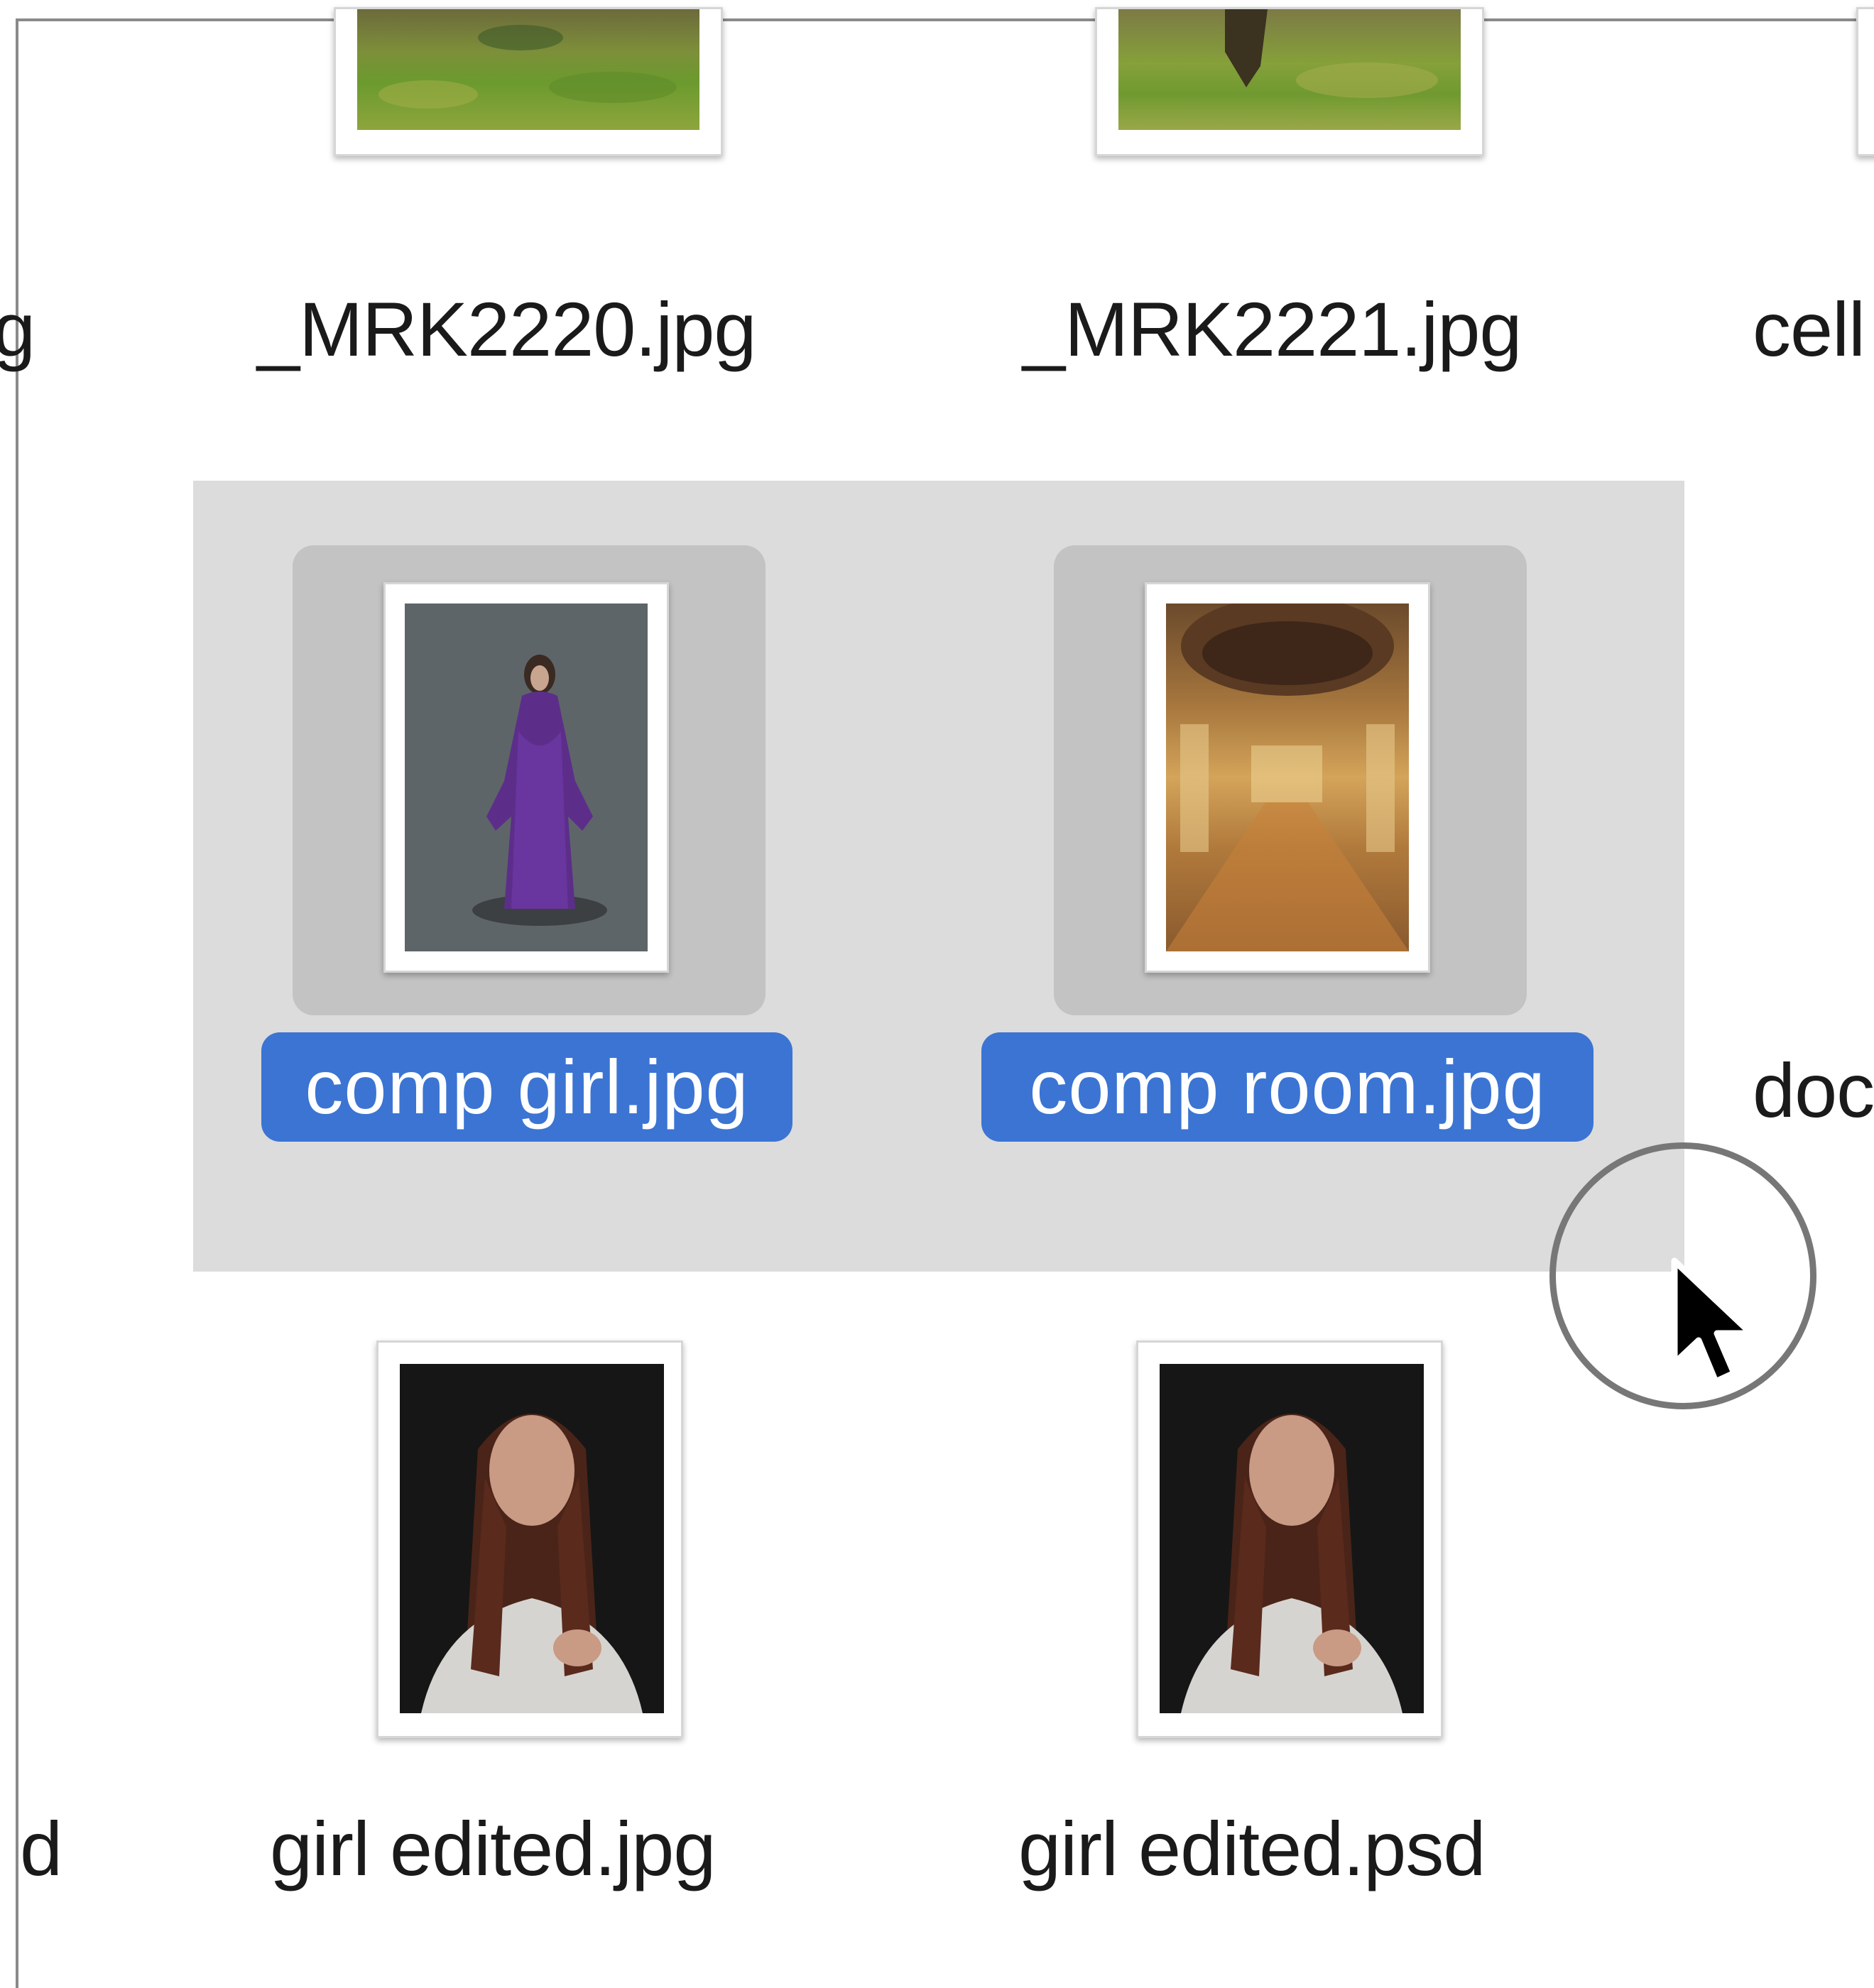 Image resolution: width=1874 pixels, height=1988 pixels. I want to click on file-thumbnail-comp-room, so click(1287, 777).